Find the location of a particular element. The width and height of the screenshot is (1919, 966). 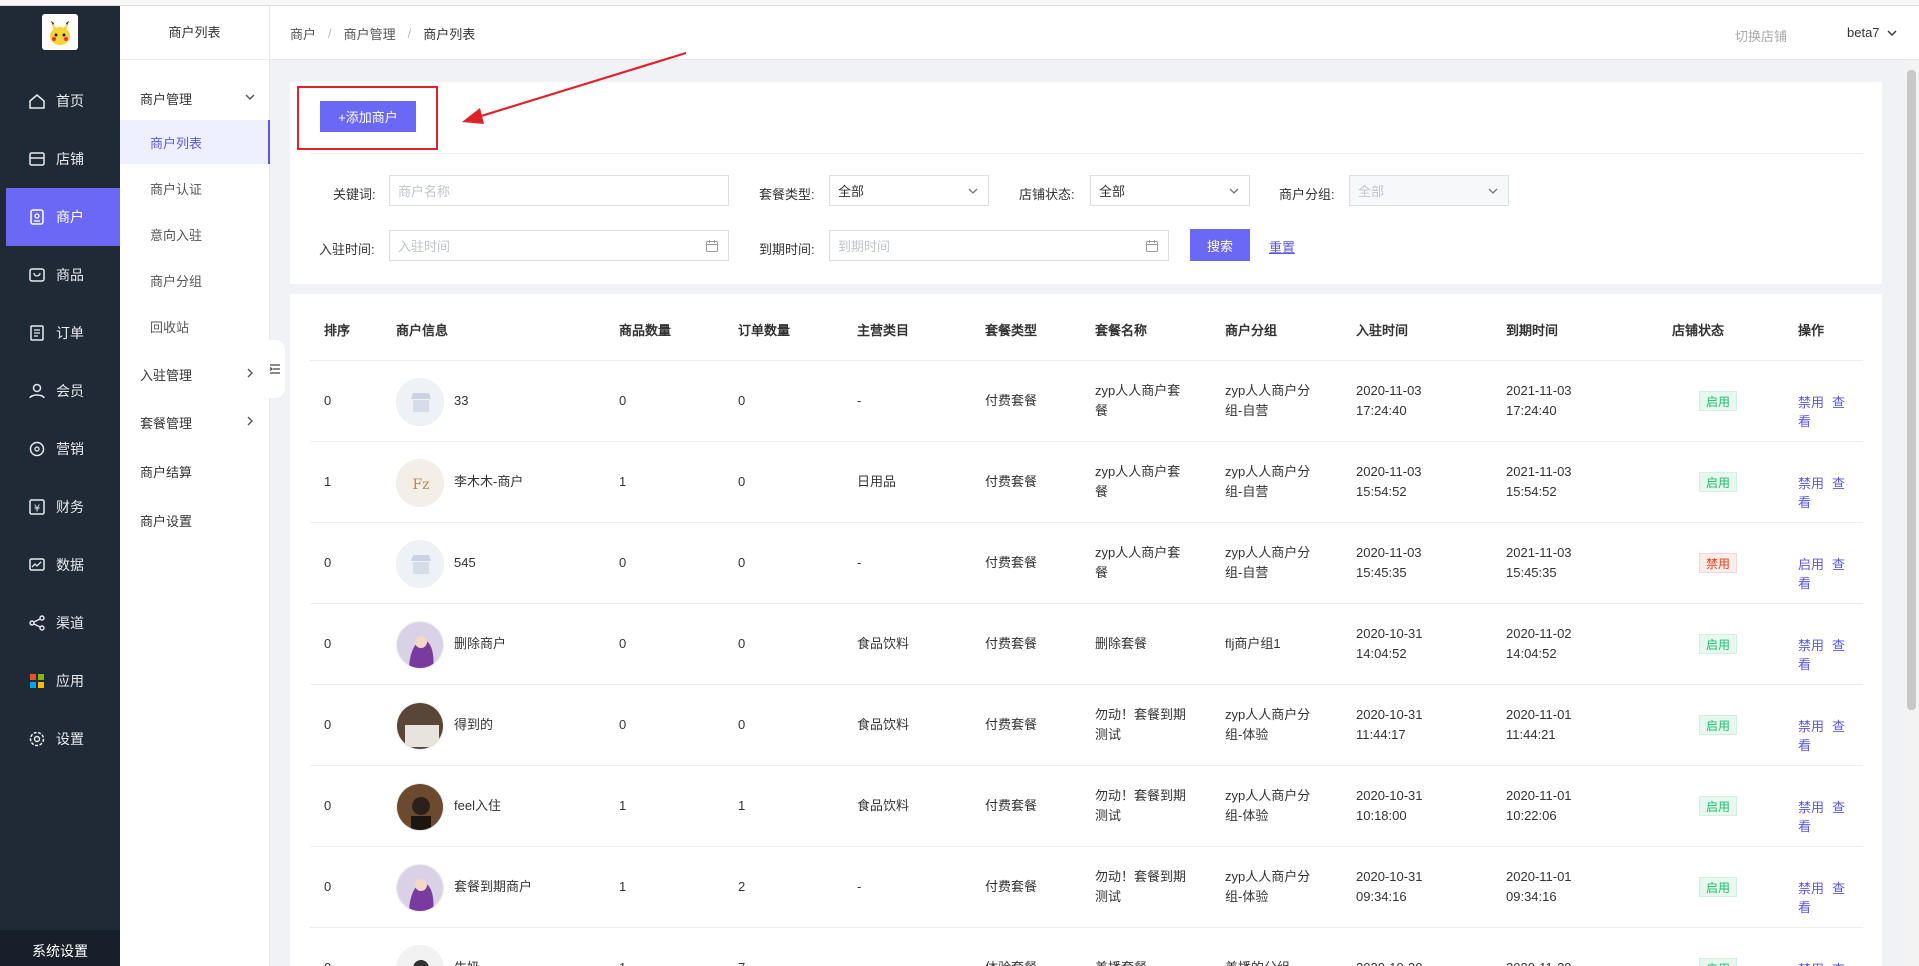

table-header-cell: 套餐名称 is located at coordinates (1121, 330).